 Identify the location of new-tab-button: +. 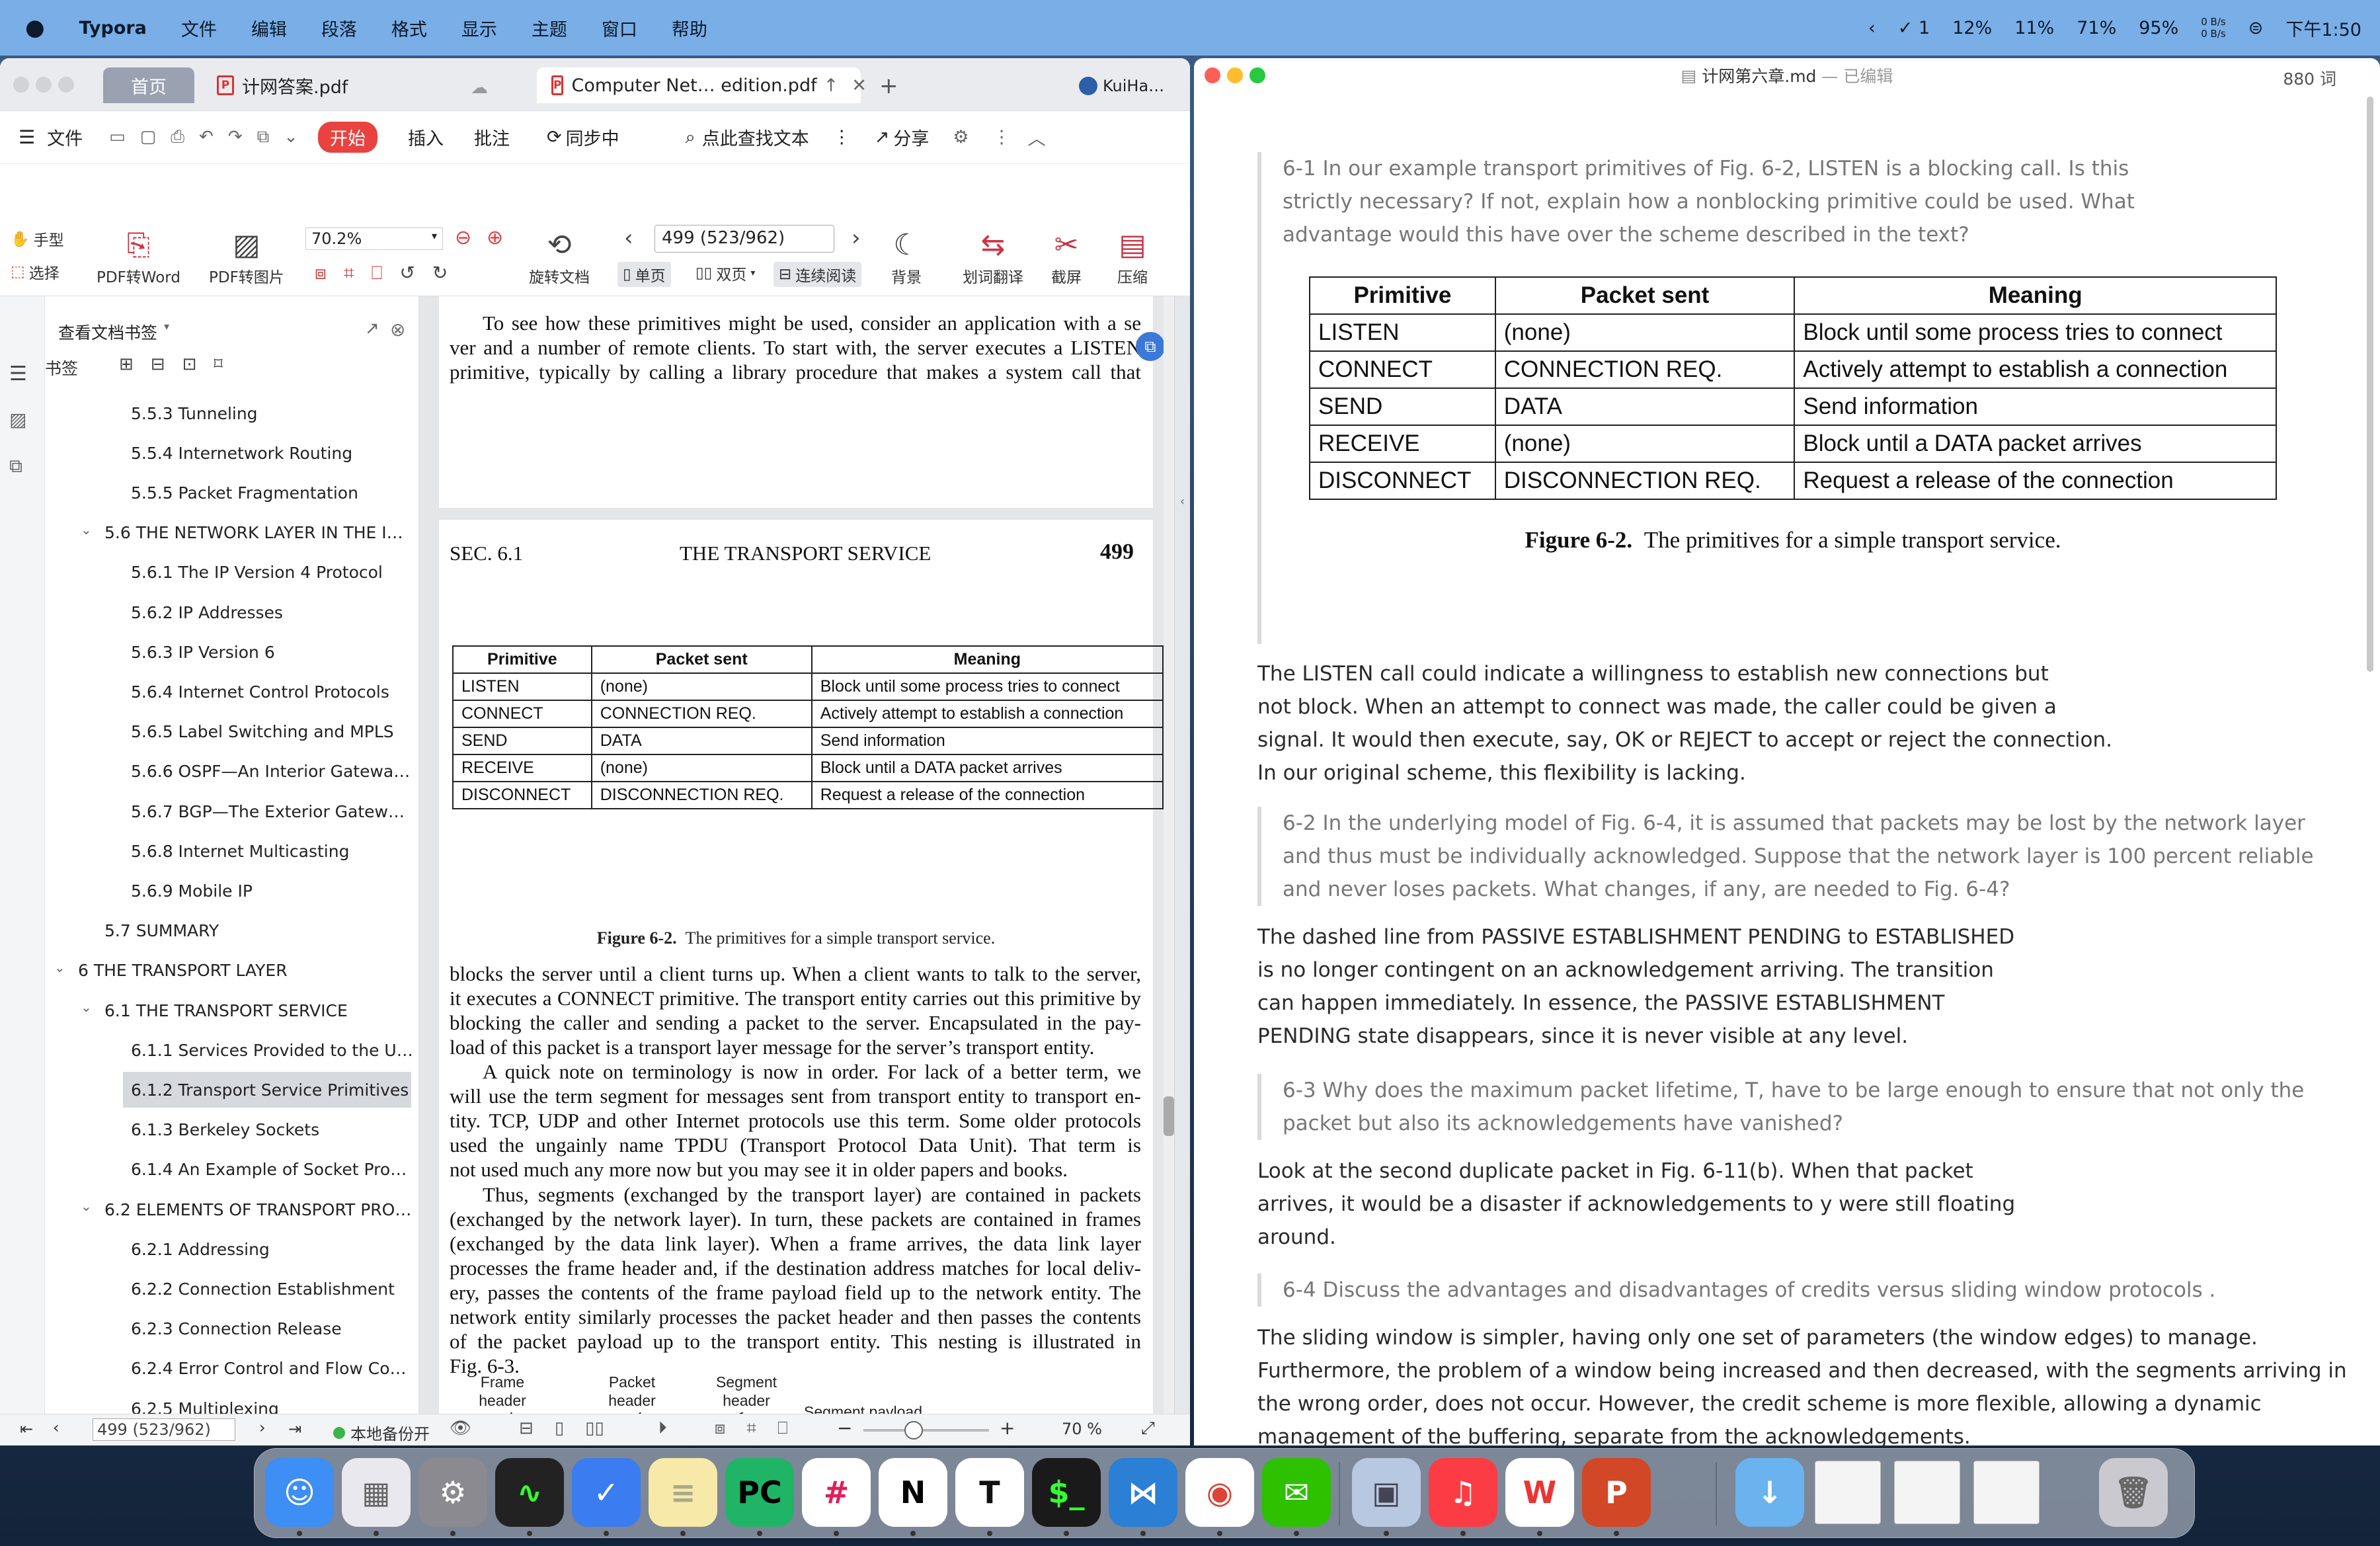
(888, 86).